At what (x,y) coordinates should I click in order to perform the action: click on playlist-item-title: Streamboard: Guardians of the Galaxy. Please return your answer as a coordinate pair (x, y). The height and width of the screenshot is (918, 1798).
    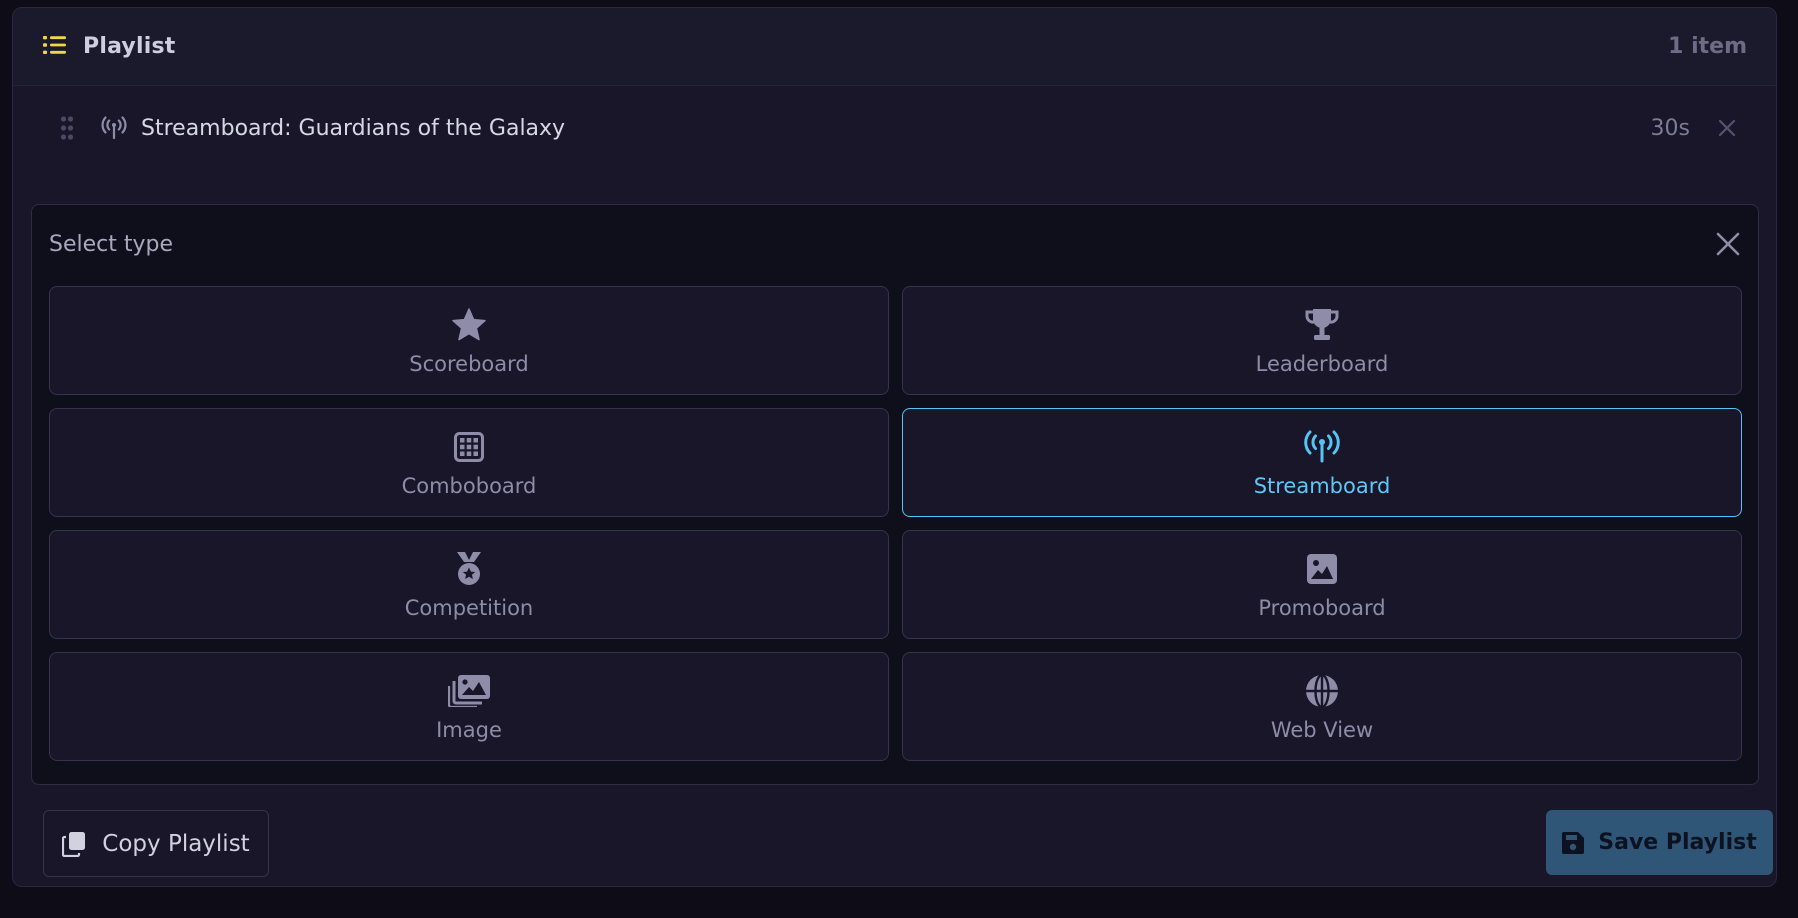
    Looking at the image, I should click on (353, 128).